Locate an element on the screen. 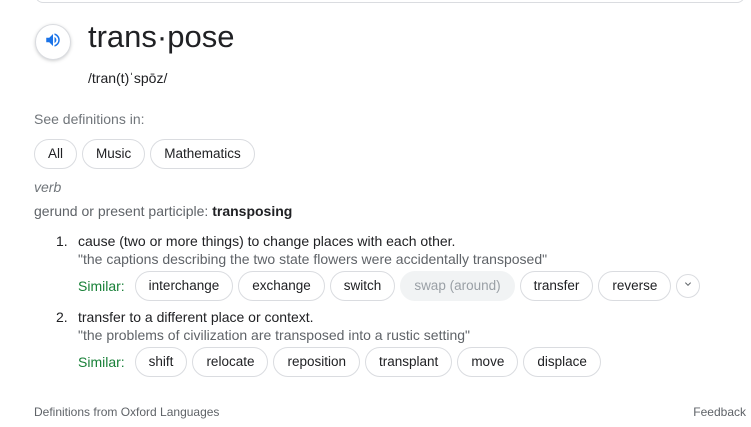  similar-chip: reposition is located at coordinates (317, 362).